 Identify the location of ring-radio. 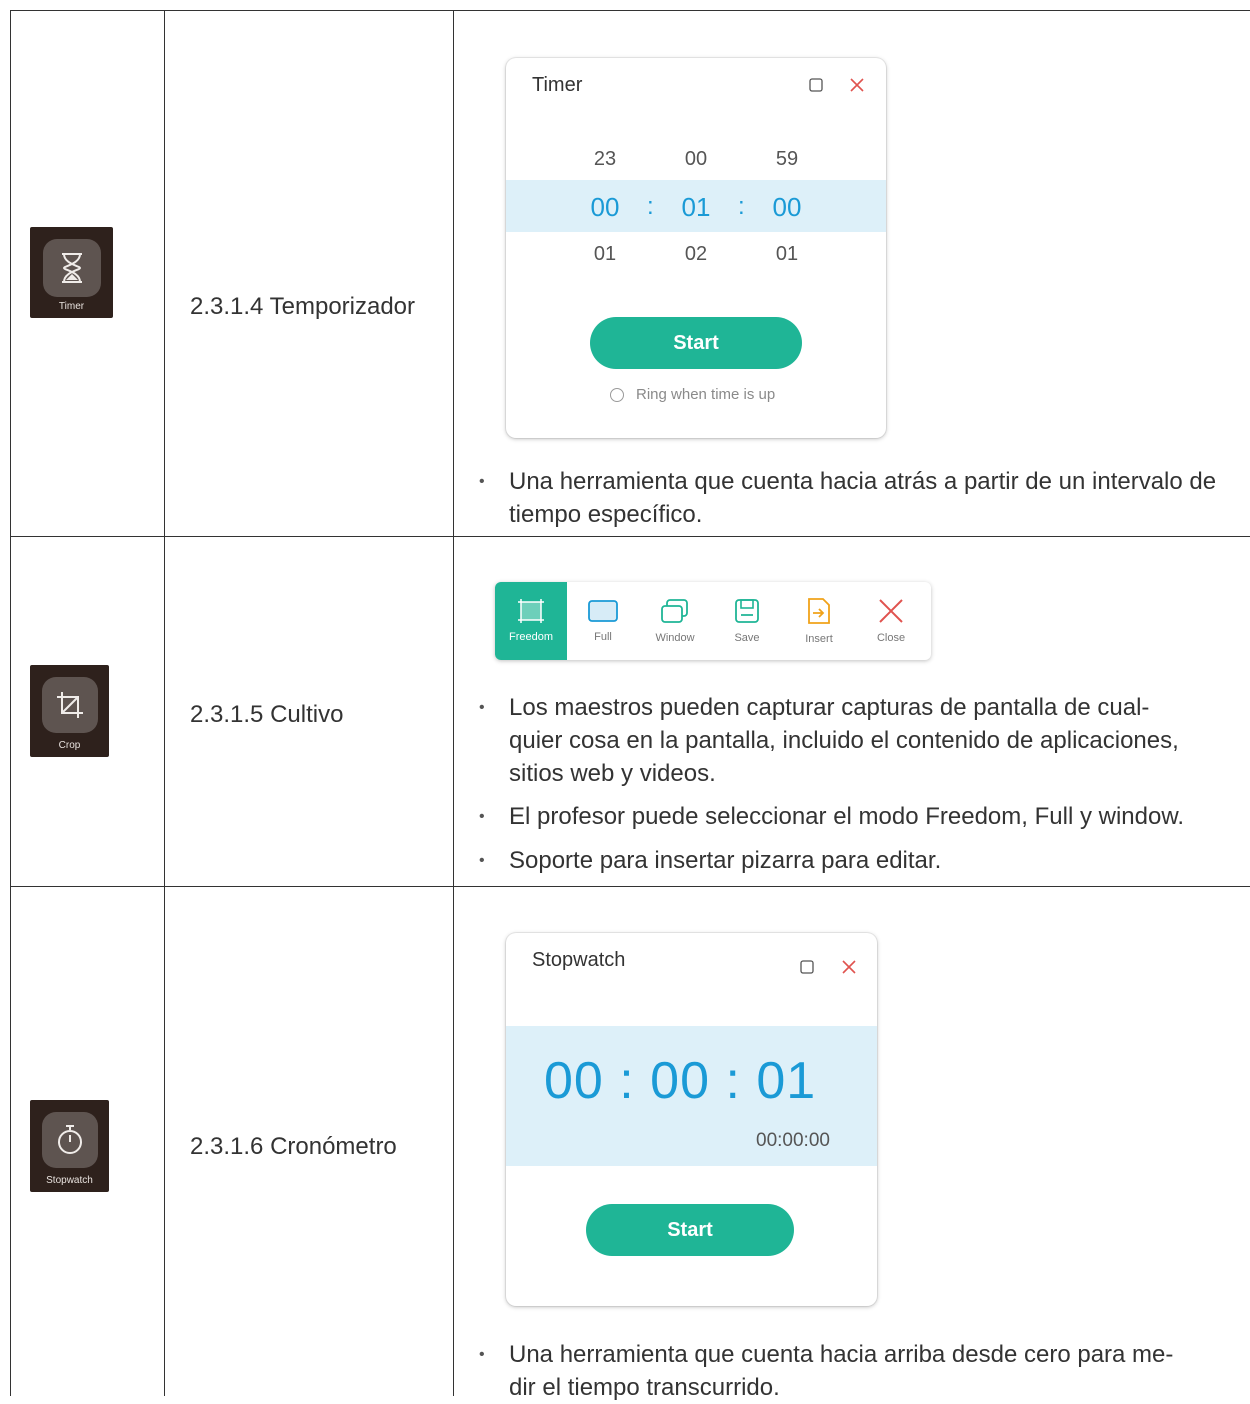
(617, 394).